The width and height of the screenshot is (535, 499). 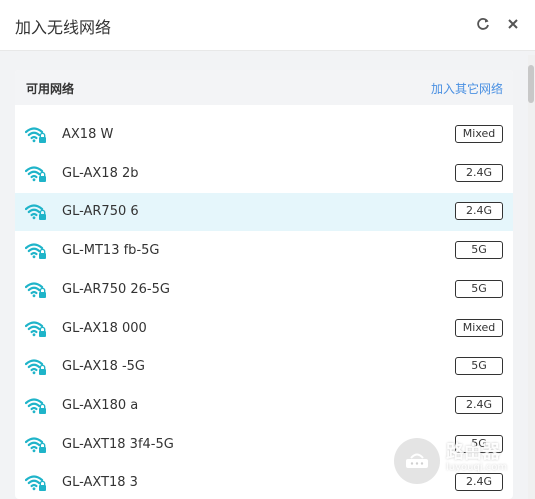 I want to click on network-ssid: GL-AX18 2b, so click(x=100, y=173).